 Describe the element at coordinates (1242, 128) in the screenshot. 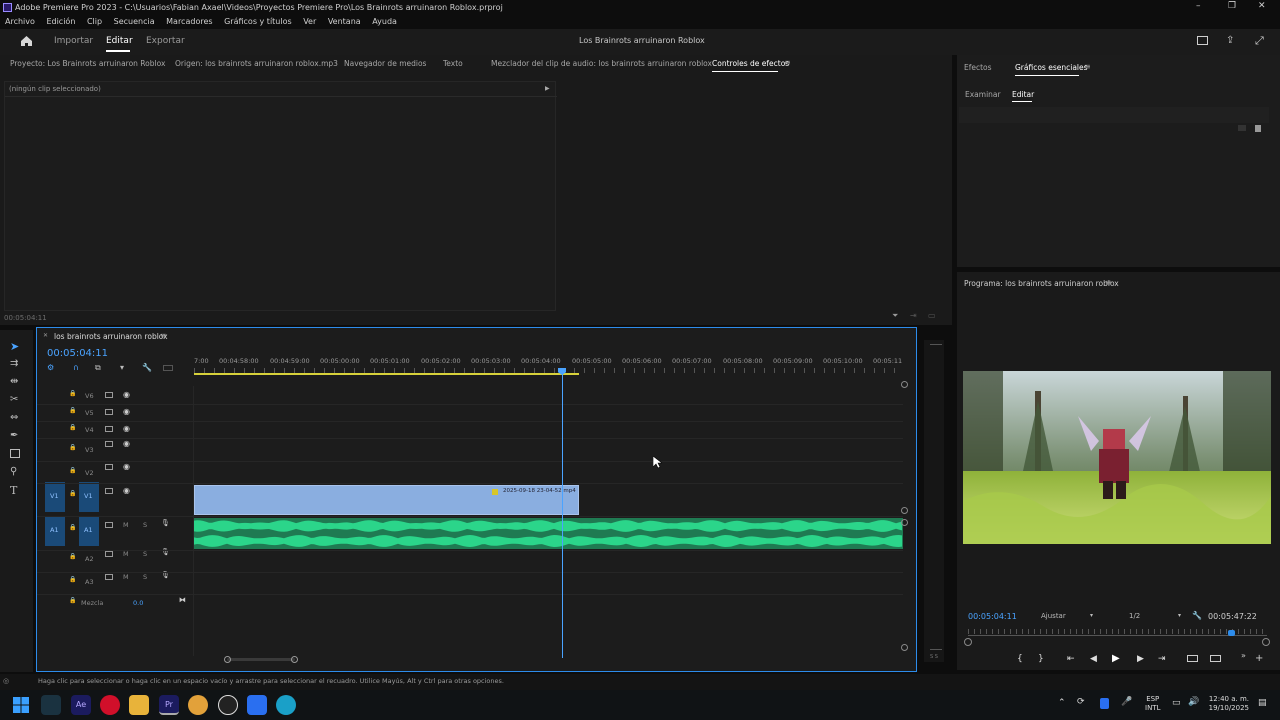

I see `folder-icon` at that location.